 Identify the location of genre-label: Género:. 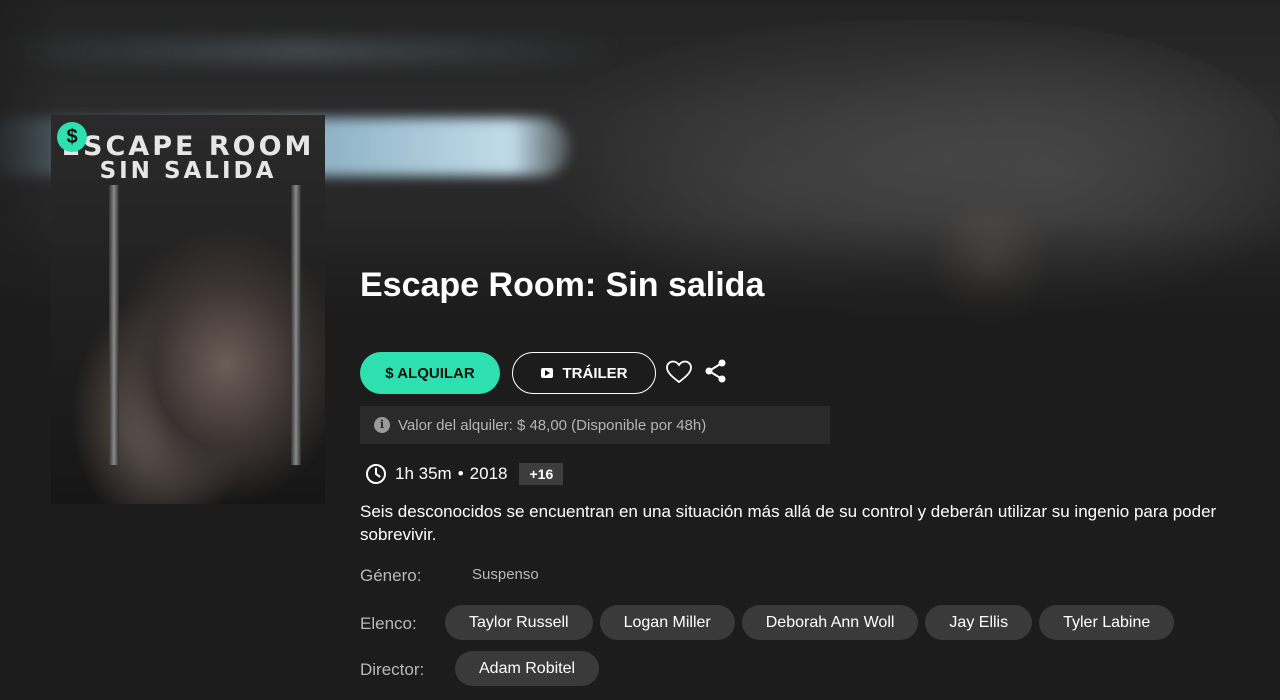
(391, 575).